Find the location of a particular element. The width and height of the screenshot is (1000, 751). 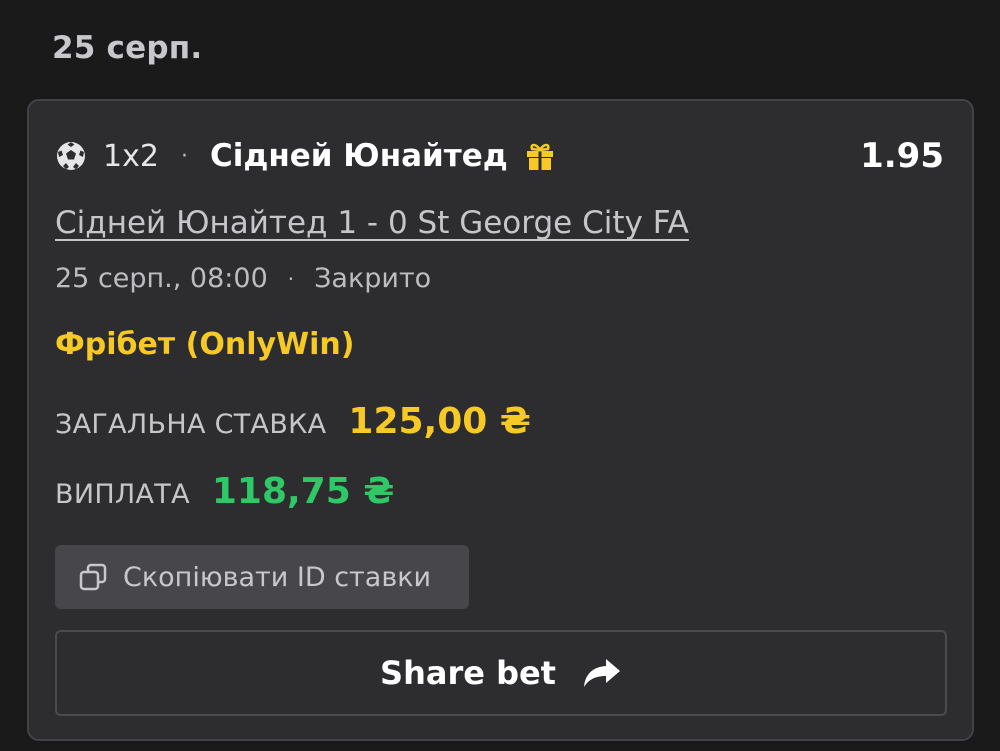

date-header: 25 серп. is located at coordinates (127, 48).